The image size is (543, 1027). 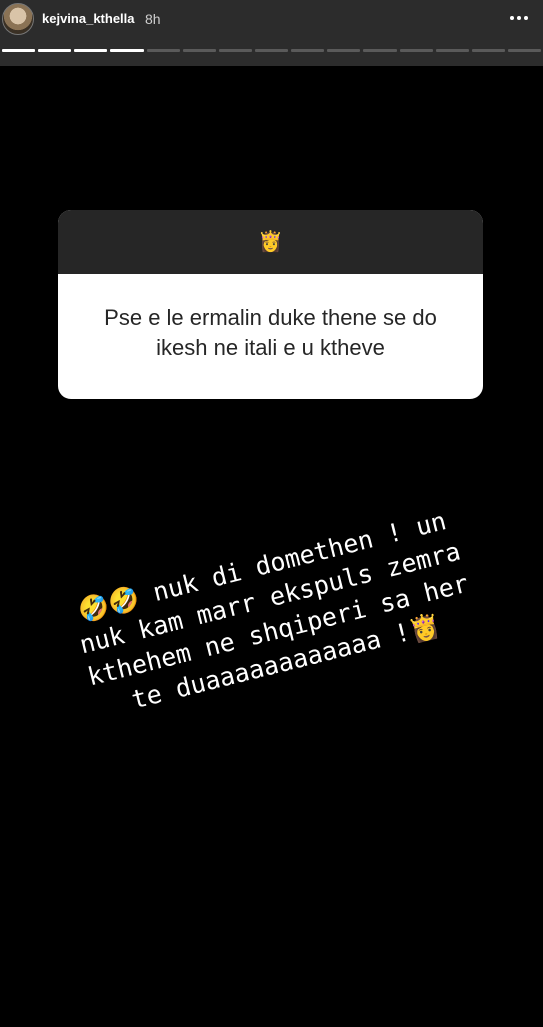 I want to click on story-progress-bar, so click(x=272, y=50).